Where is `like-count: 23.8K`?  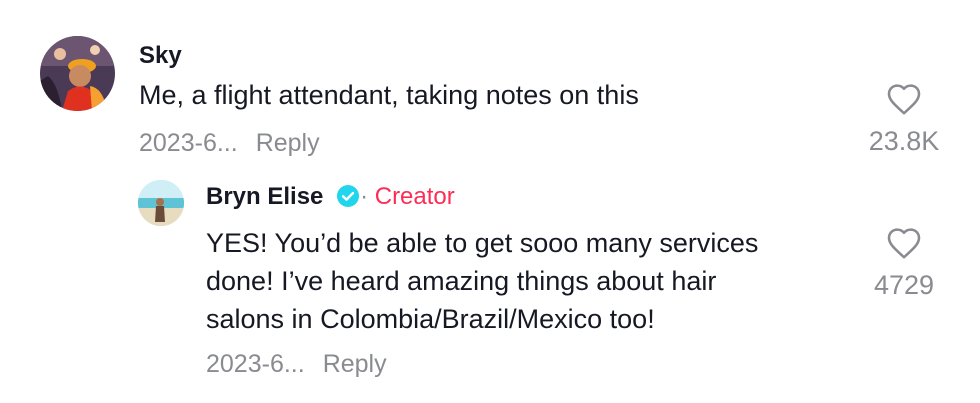 like-count: 23.8K is located at coordinates (904, 141).